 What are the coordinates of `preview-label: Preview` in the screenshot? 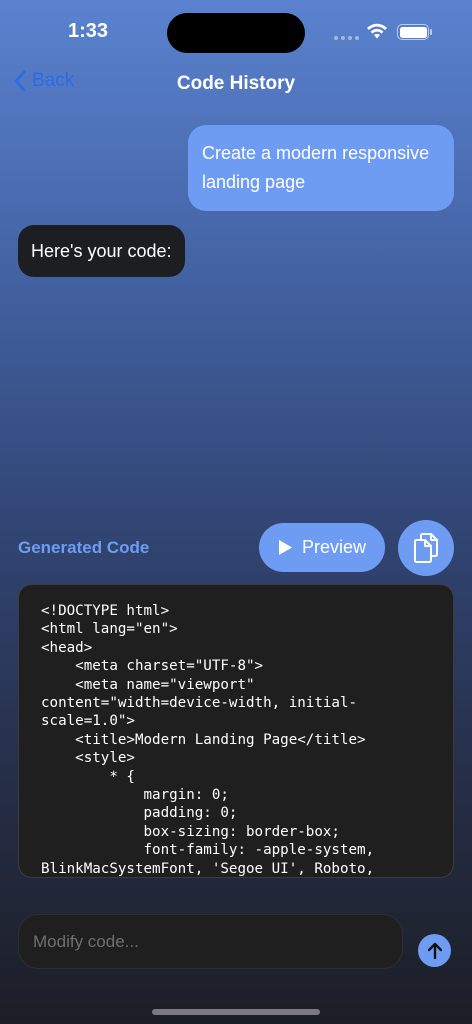 It's located at (334, 547).